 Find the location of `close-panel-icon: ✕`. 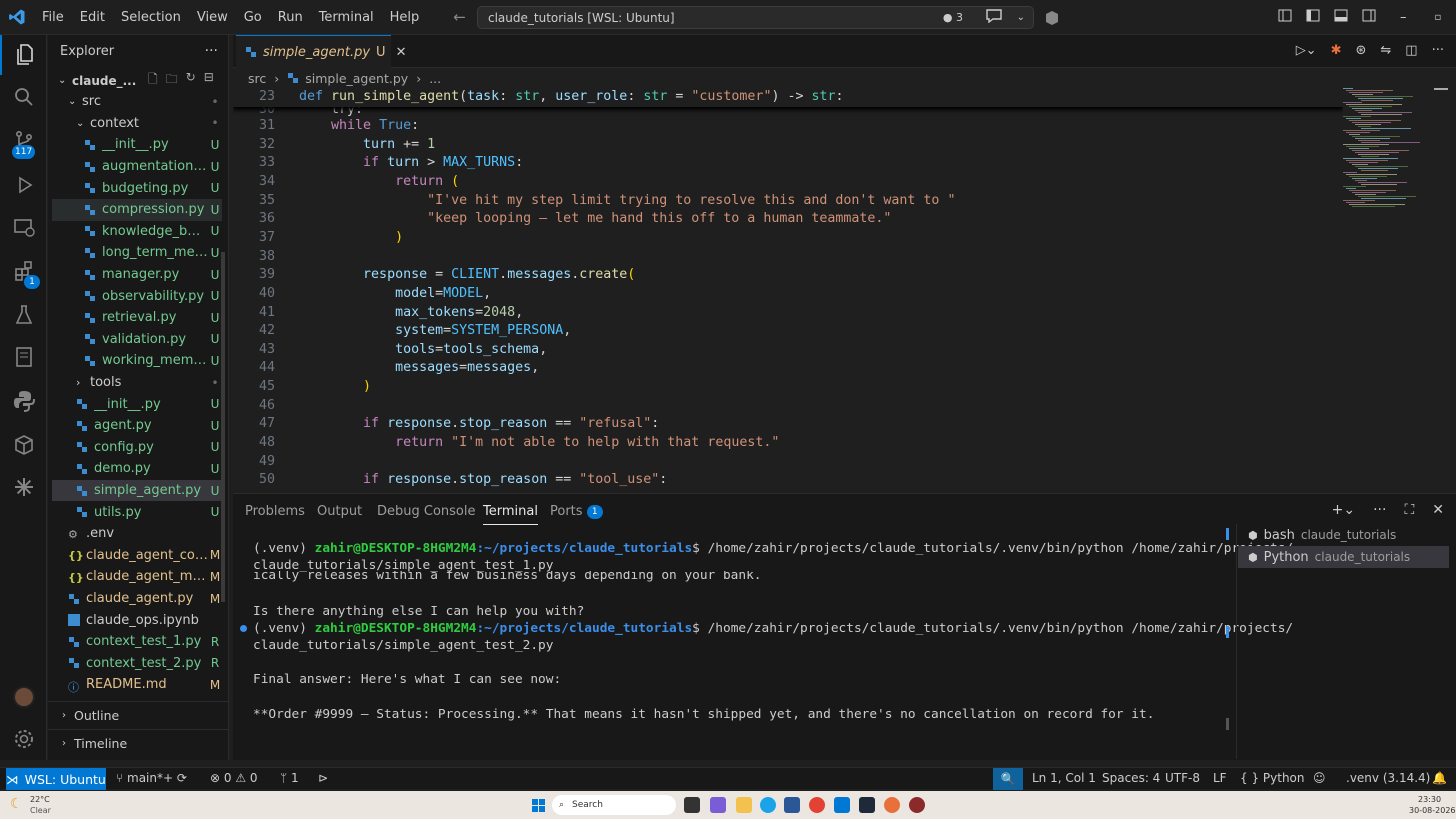

close-panel-icon: ✕ is located at coordinates (1438, 510).